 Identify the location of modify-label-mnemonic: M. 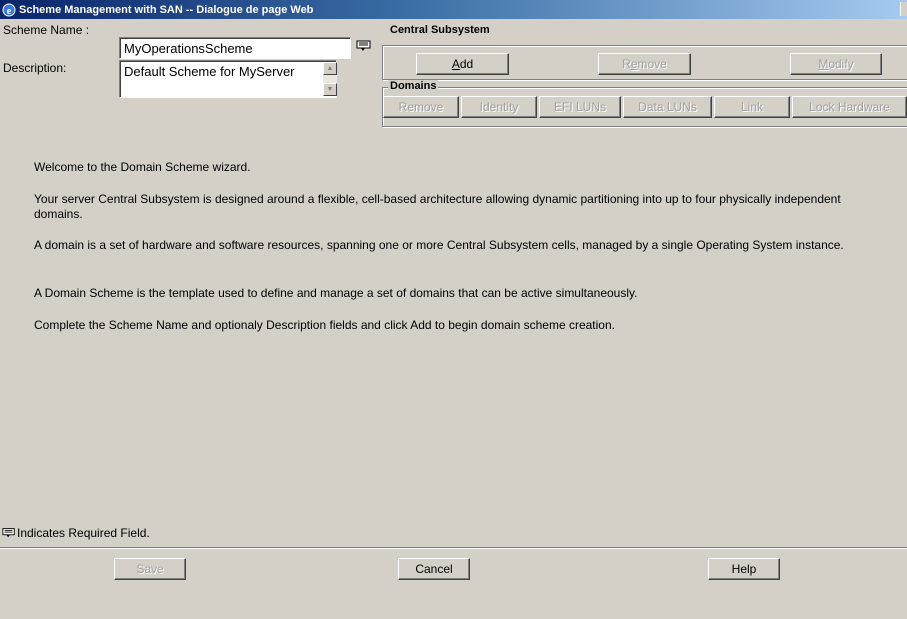
(823, 64).